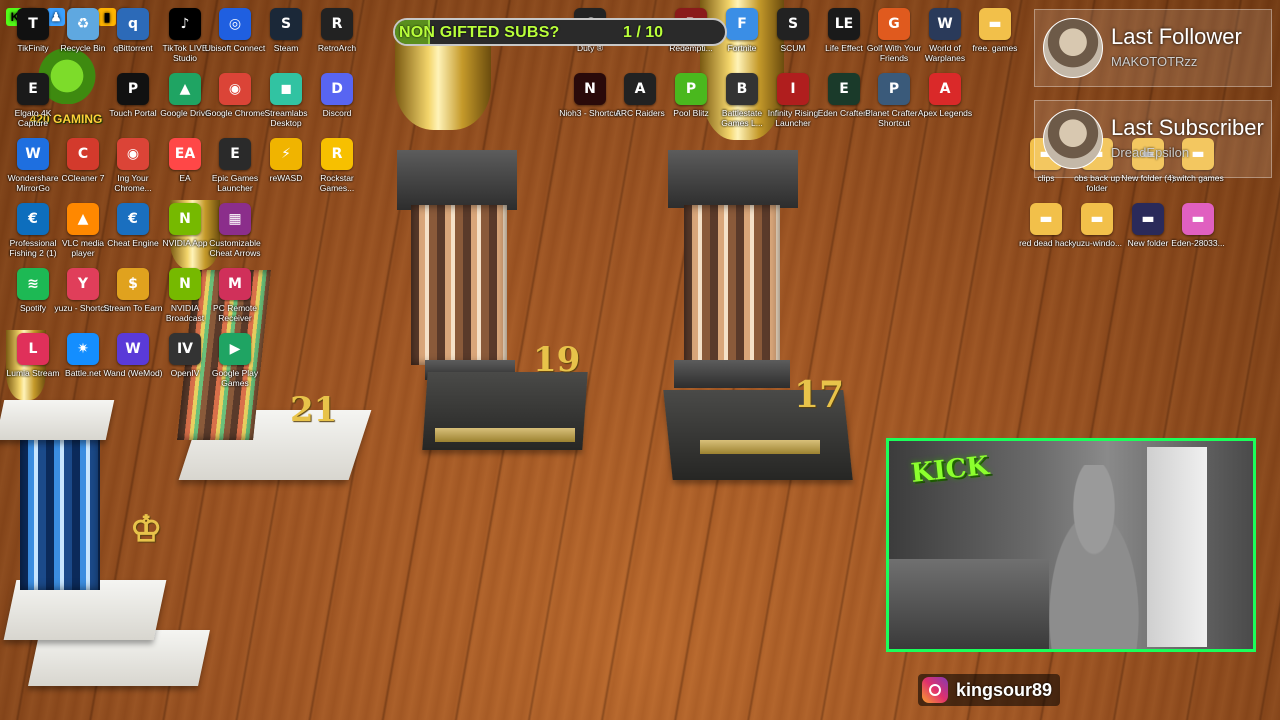  What do you see at coordinates (235, 313) in the screenshot?
I see `desktop-icon-label: PC Remote Receiver` at bounding box center [235, 313].